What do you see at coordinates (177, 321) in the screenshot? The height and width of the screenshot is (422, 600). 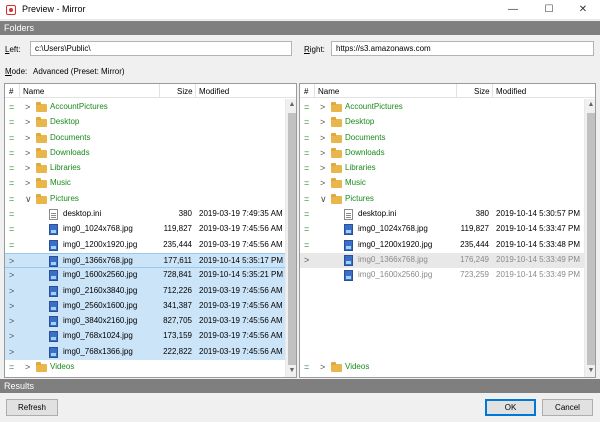 I see `item-size: 827,705` at bounding box center [177, 321].